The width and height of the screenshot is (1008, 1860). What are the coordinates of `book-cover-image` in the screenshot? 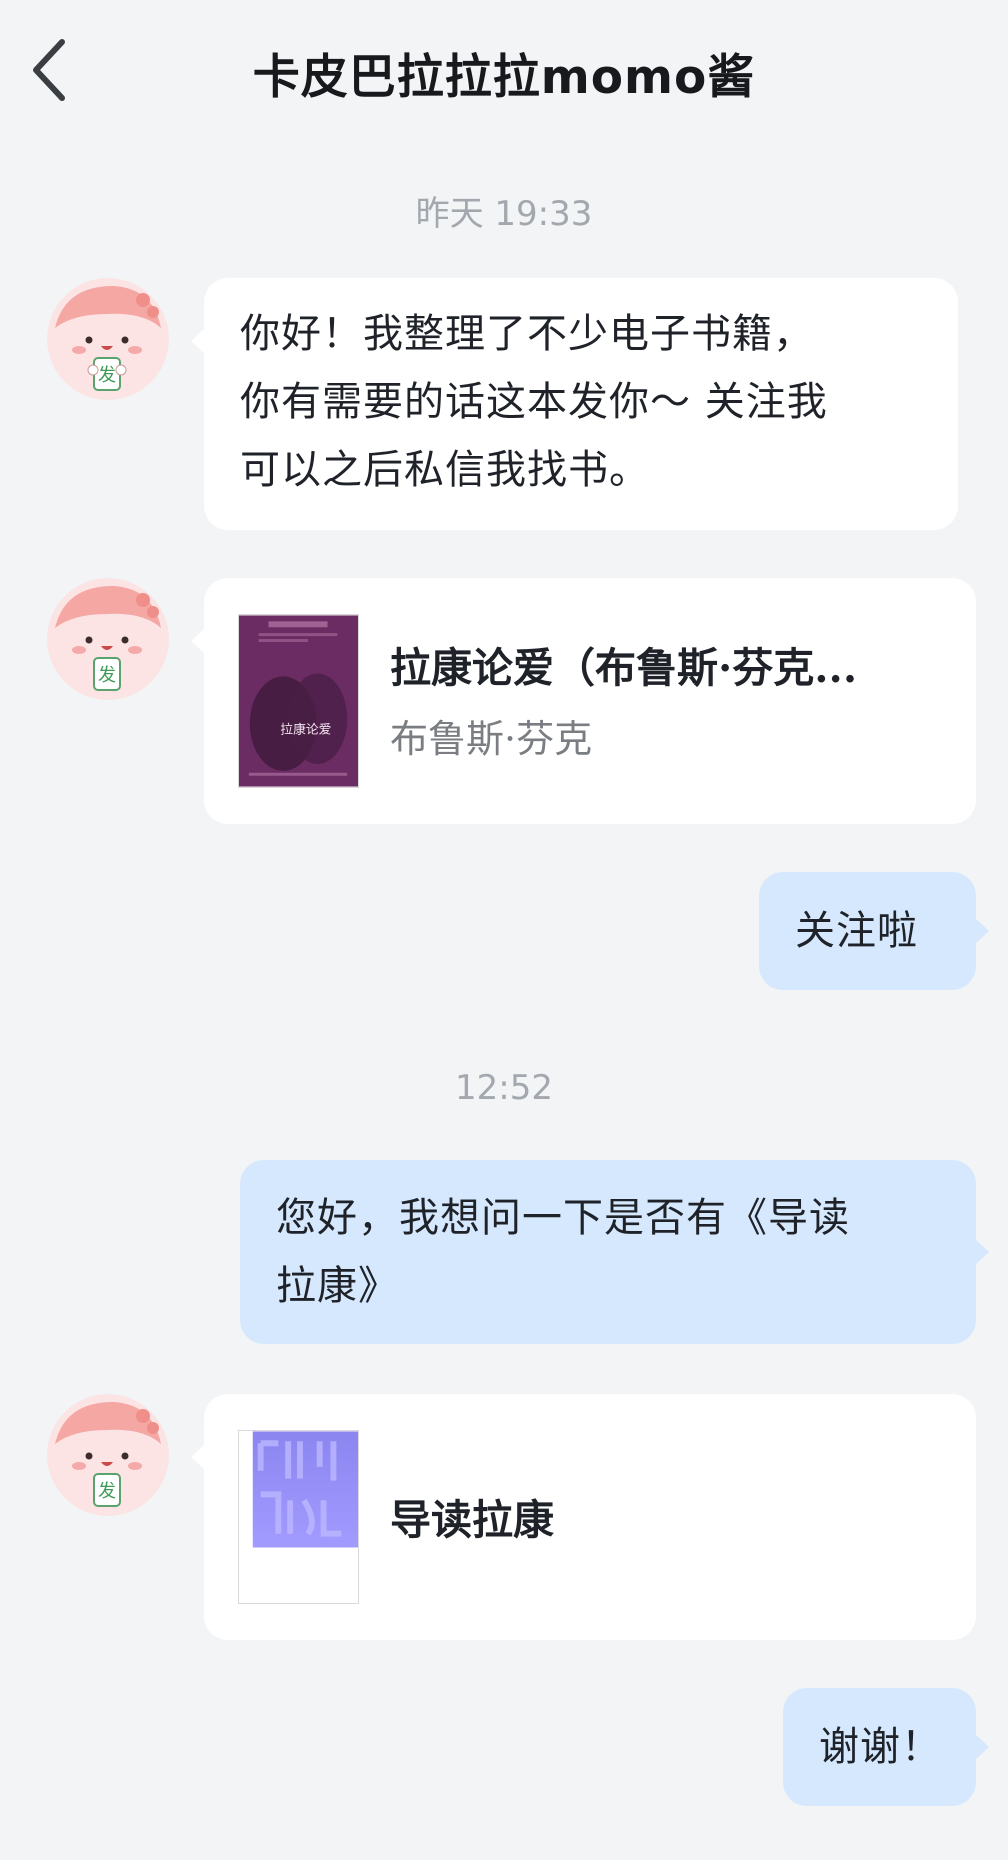 It's located at (298, 1517).